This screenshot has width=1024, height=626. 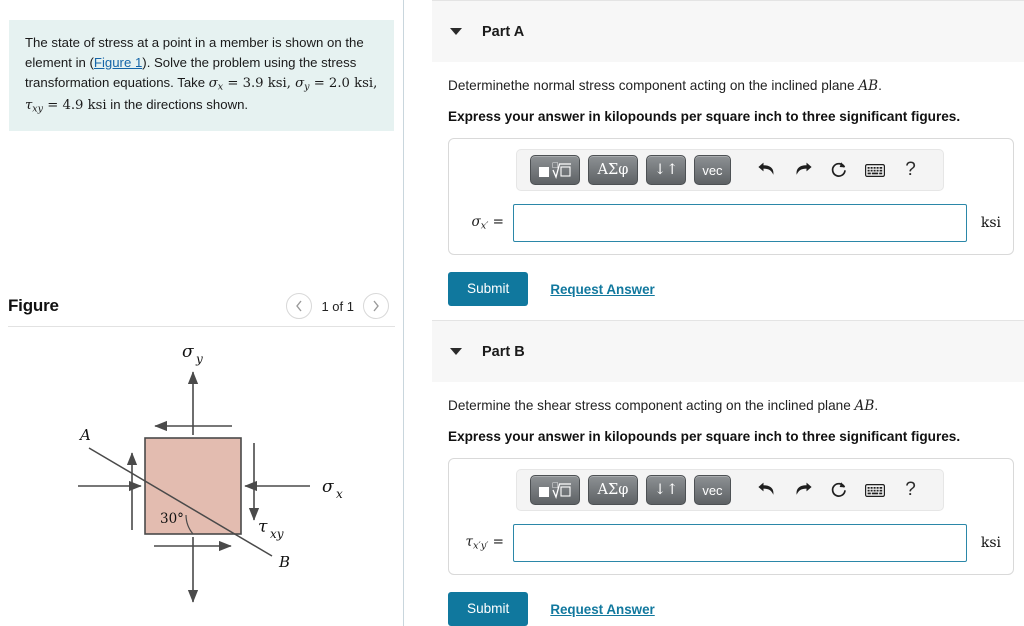 What do you see at coordinates (728, 31) in the screenshot?
I see `part-a-header: Part A` at bounding box center [728, 31].